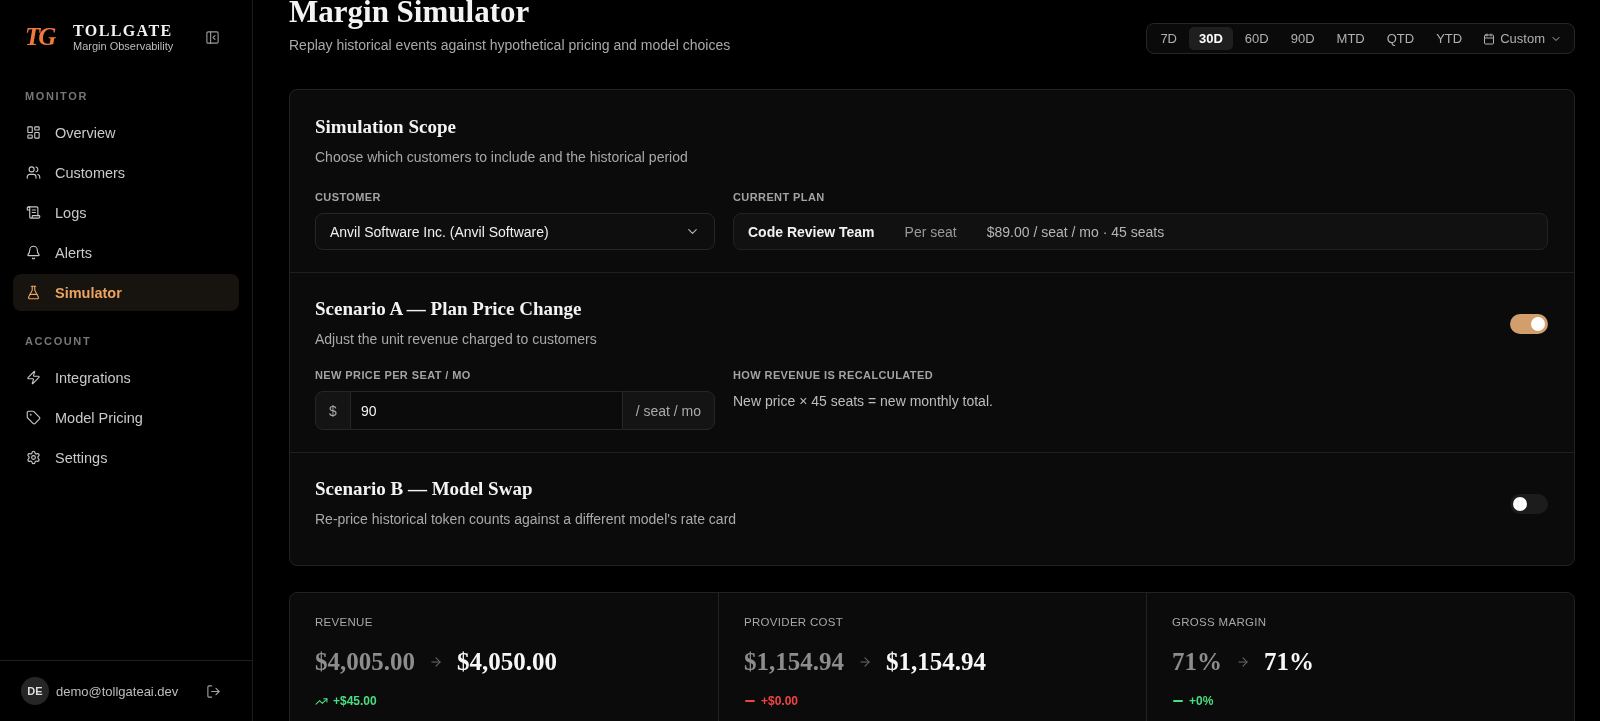  What do you see at coordinates (515, 231) in the screenshot?
I see `customer-select: Anvil Software Inc. (Anvil Software)` at bounding box center [515, 231].